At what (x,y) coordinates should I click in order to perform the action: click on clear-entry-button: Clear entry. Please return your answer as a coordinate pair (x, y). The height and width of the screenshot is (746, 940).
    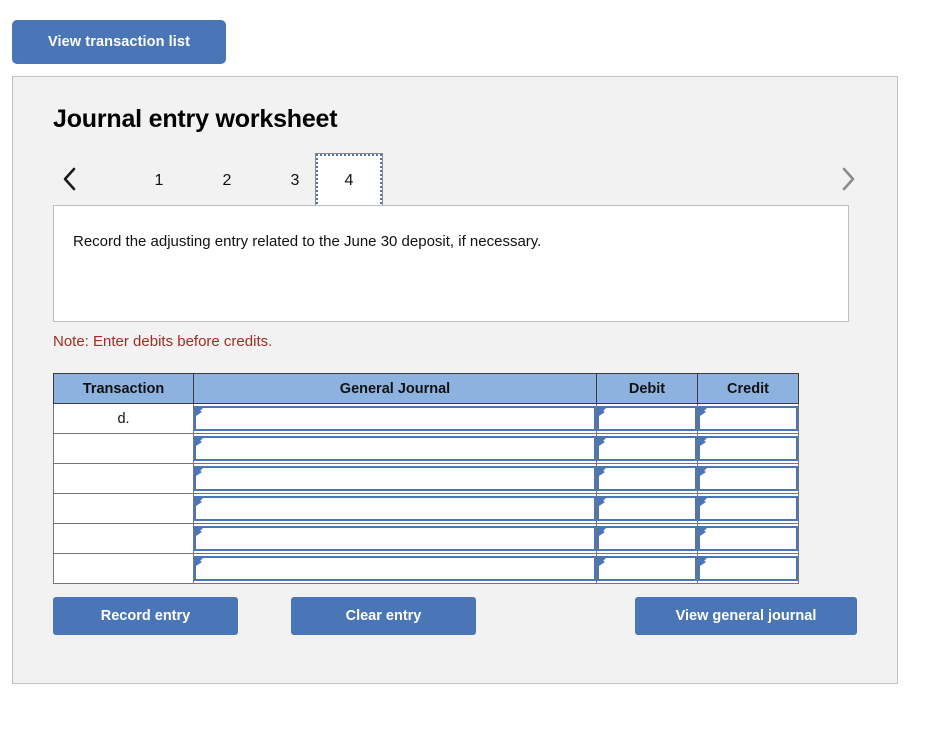
    Looking at the image, I should click on (383, 616).